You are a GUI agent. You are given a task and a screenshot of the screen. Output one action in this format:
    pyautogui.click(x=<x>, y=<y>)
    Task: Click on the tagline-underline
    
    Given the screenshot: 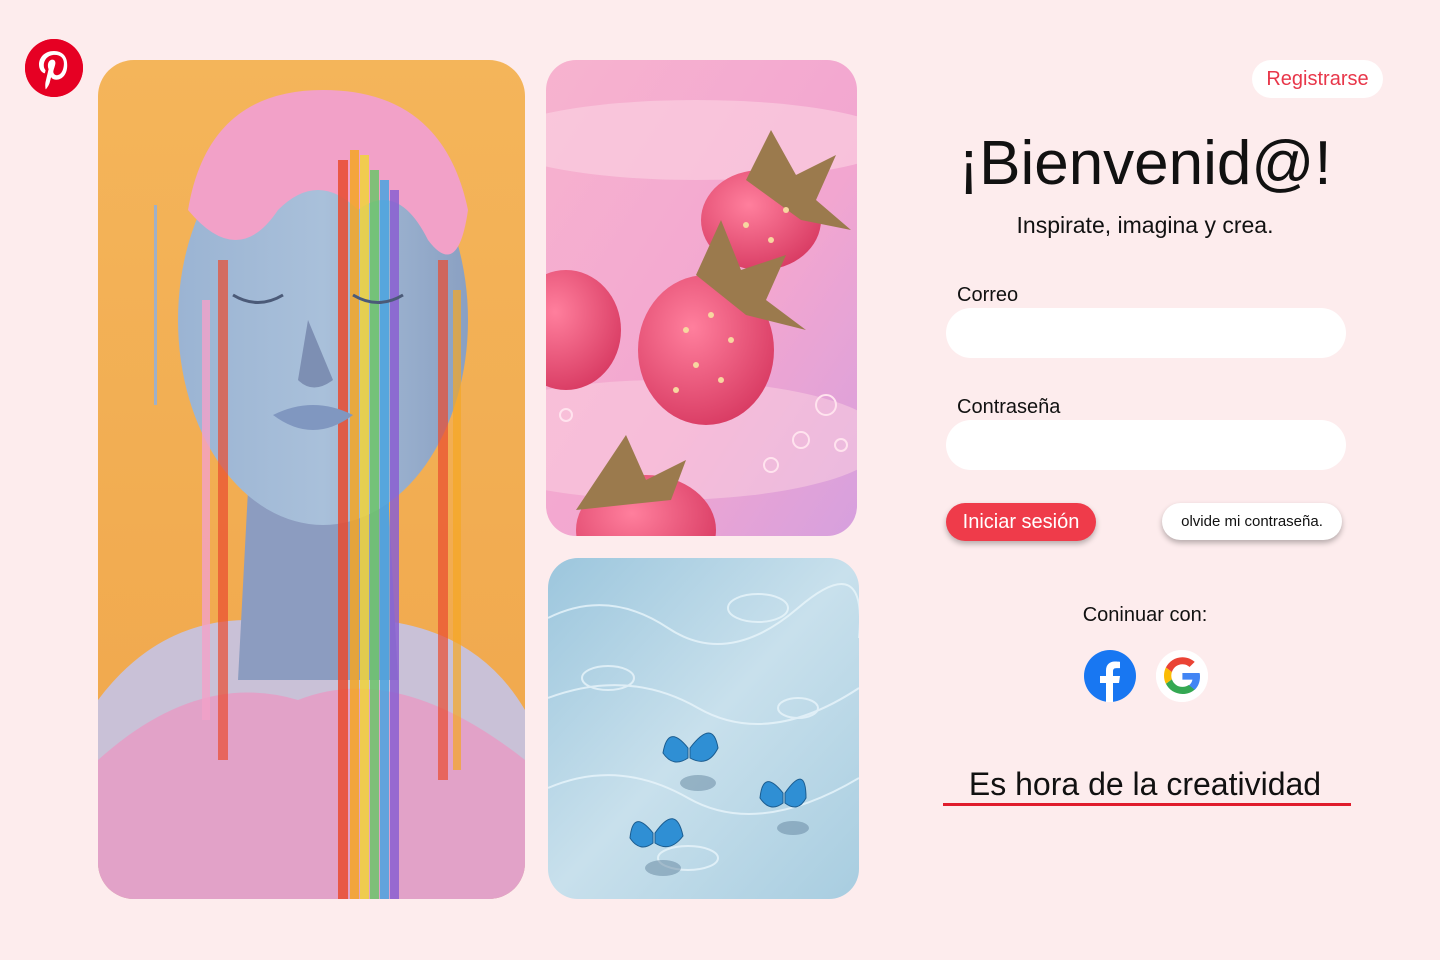 What is the action you would take?
    pyautogui.click(x=1147, y=804)
    